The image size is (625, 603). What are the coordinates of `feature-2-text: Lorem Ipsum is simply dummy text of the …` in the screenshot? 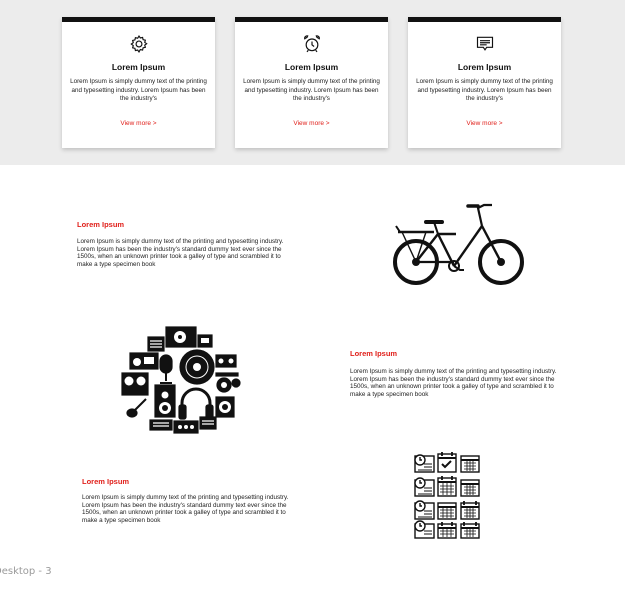 It's located at (453, 383).